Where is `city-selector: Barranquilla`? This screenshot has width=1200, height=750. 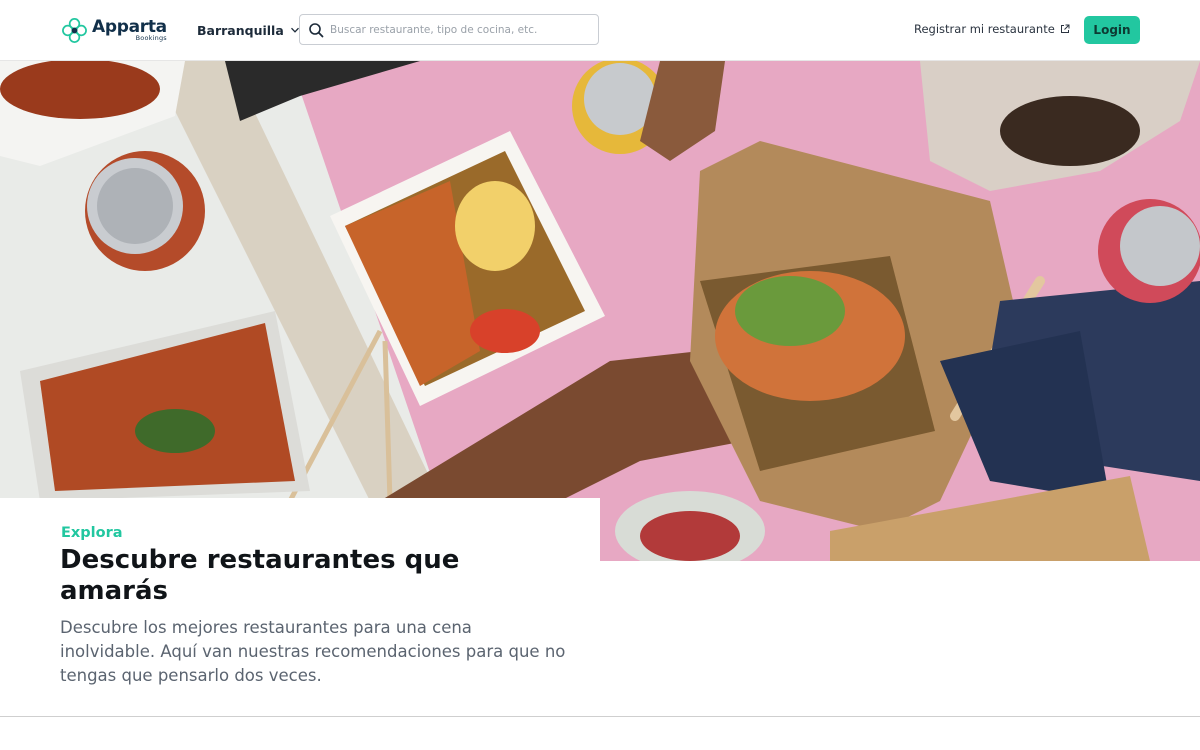 city-selector: Barranquilla is located at coordinates (248, 30).